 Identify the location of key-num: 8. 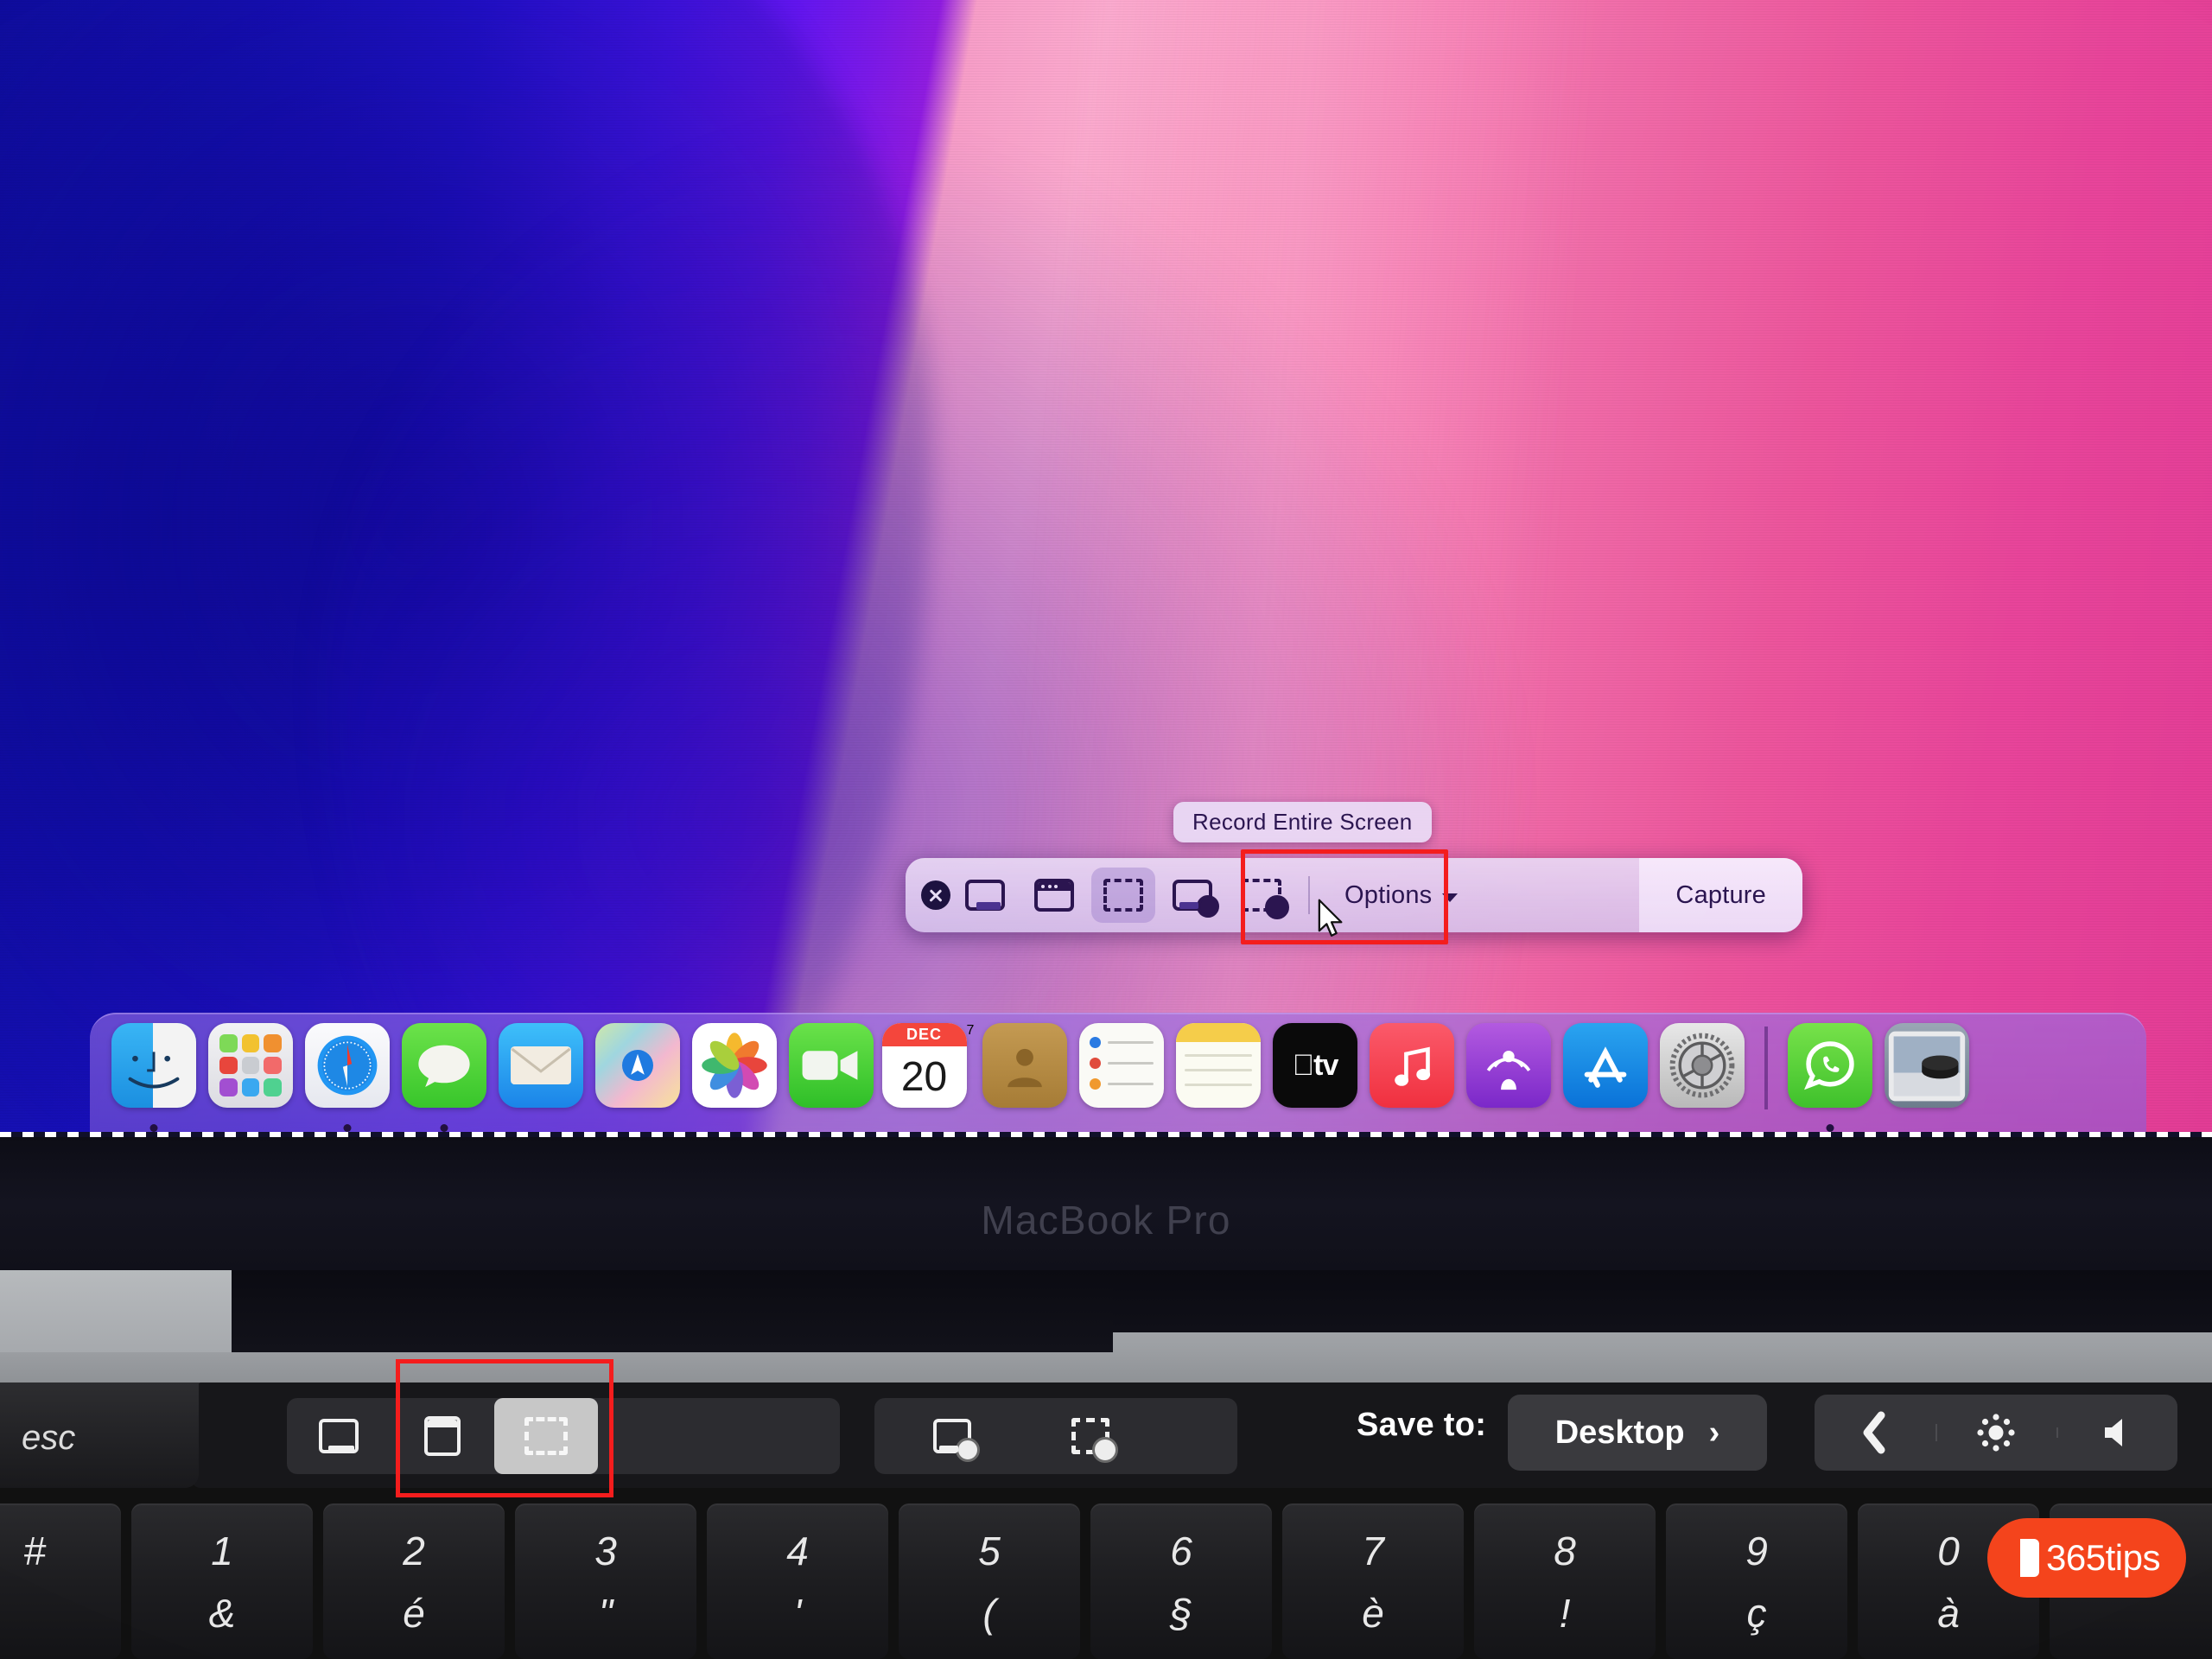
(1565, 1551).